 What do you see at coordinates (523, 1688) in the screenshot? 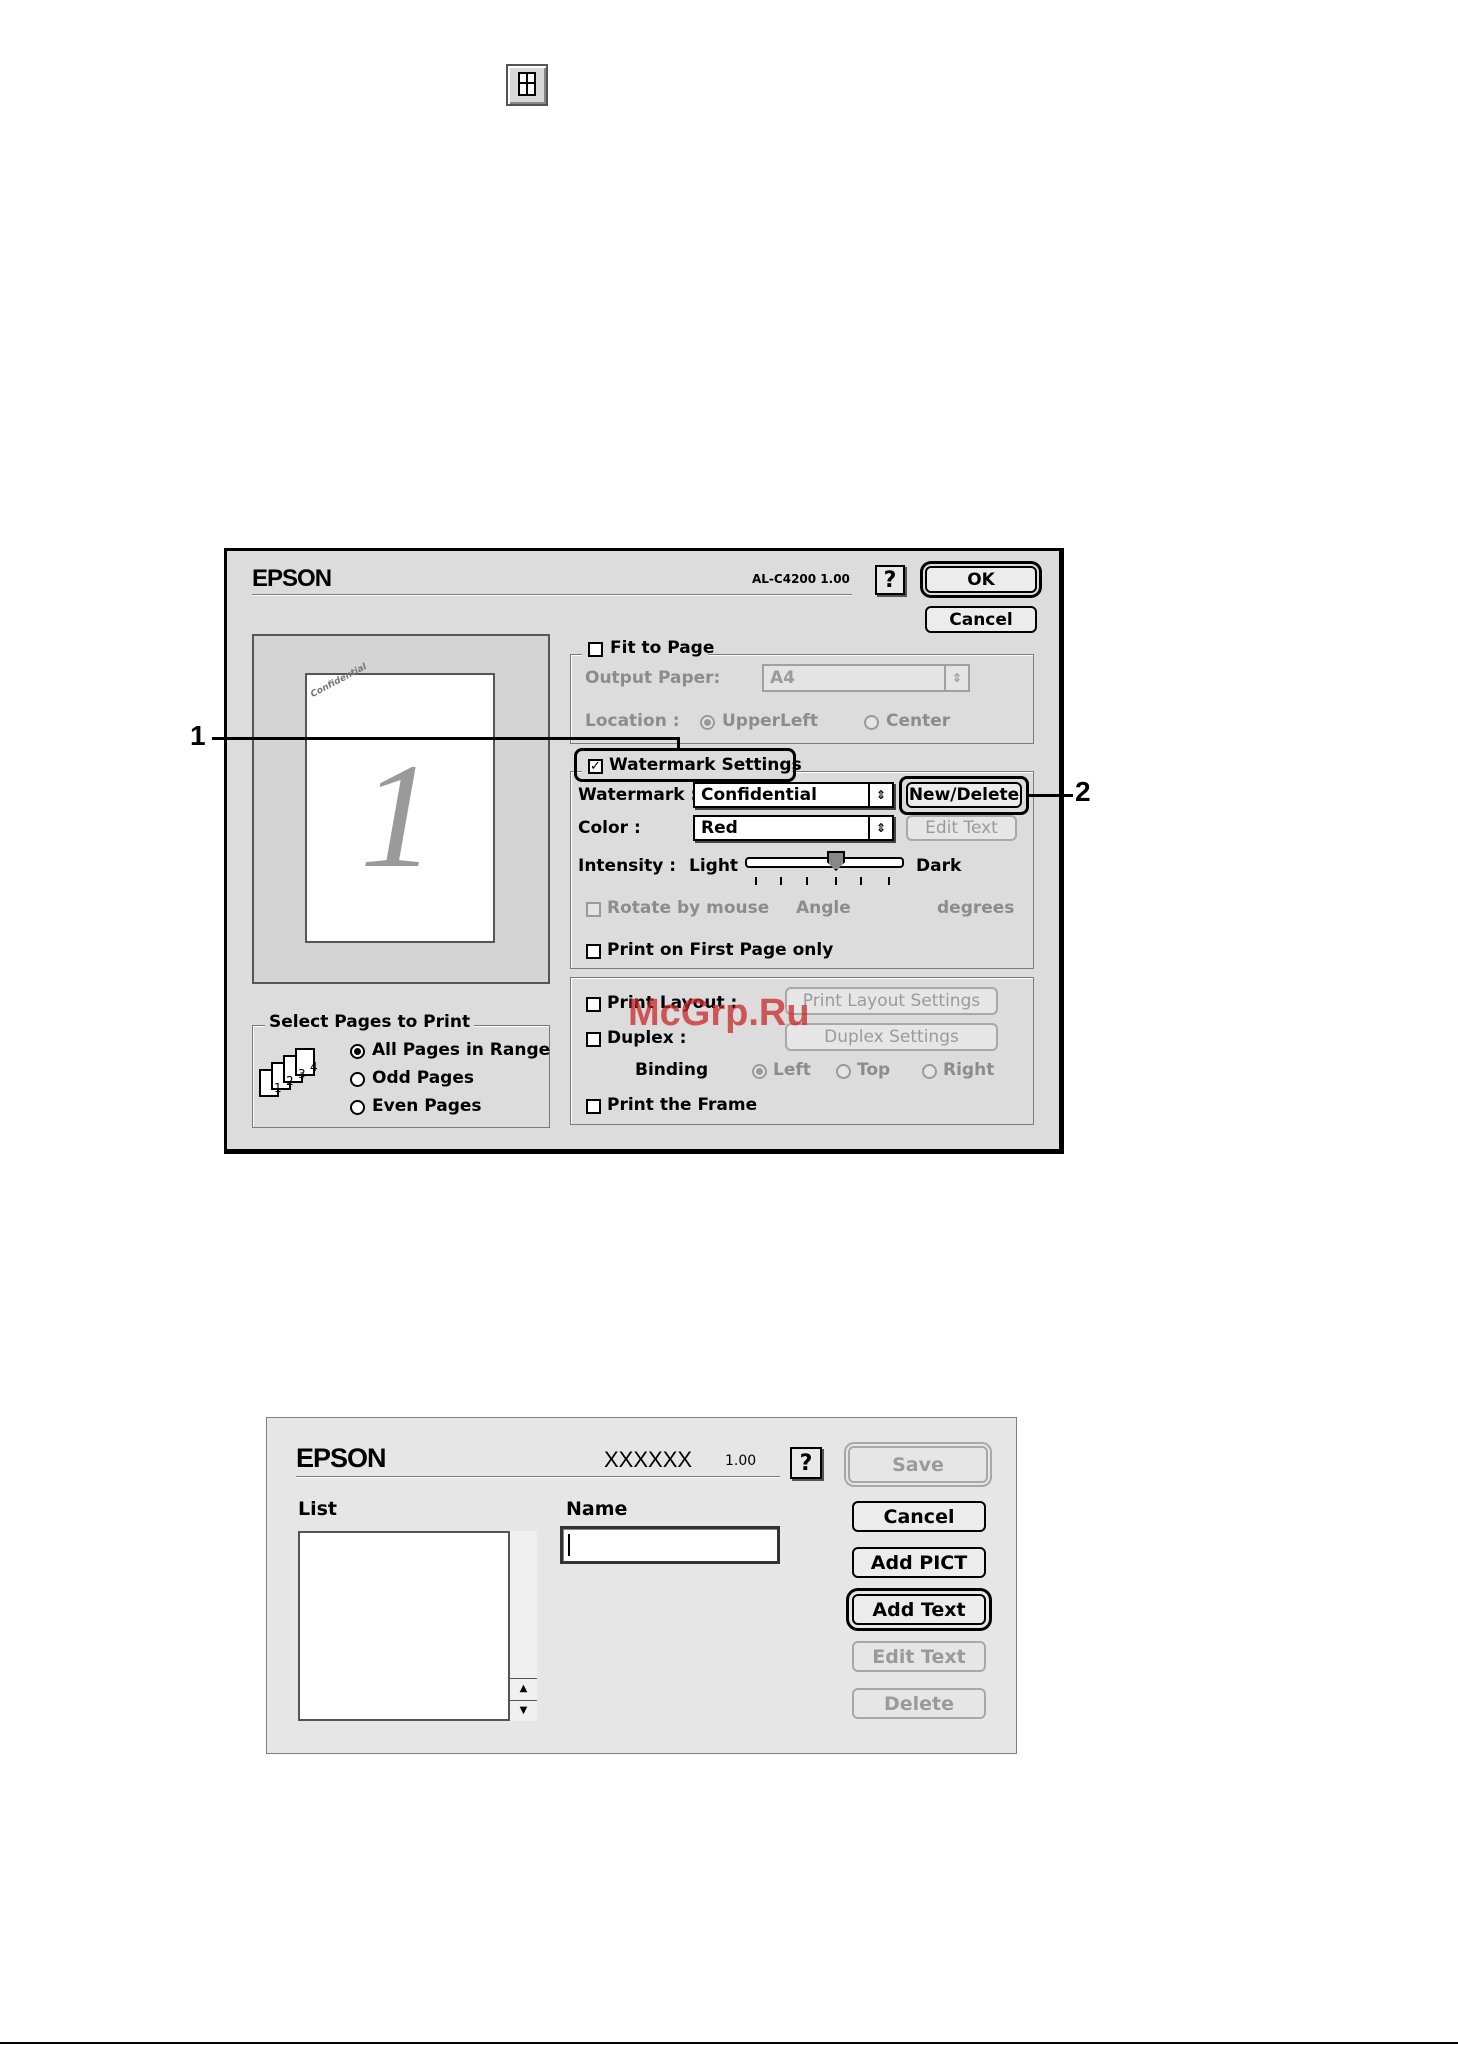
I see `scroll-up-icon: ▲` at bounding box center [523, 1688].